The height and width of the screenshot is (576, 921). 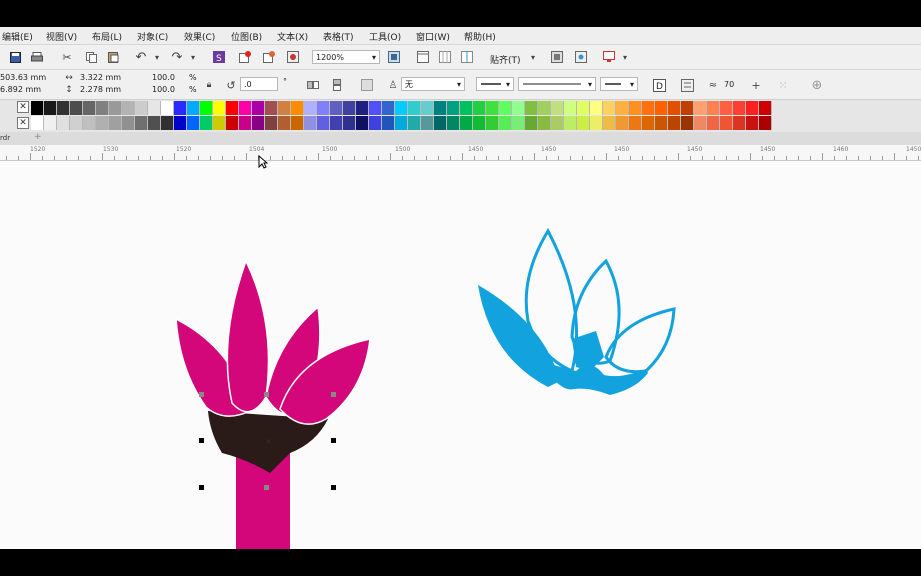 What do you see at coordinates (385, 36) in the screenshot?
I see `menu-tools: 工具(O)` at bounding box center [385, 36].